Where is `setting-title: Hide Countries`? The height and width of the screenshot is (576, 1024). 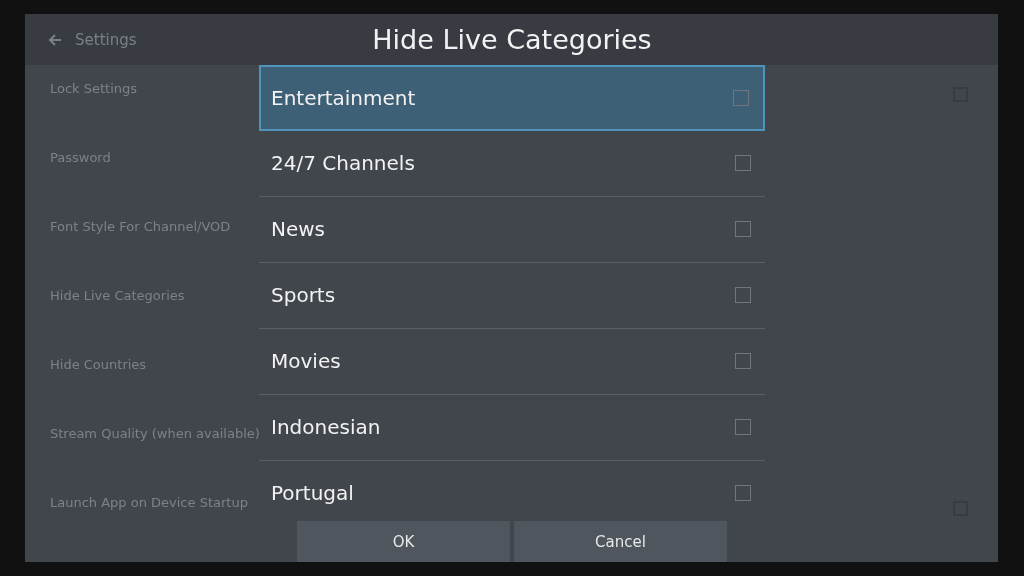
setting-title: Hide Countries is located at coordinates (98, 364).